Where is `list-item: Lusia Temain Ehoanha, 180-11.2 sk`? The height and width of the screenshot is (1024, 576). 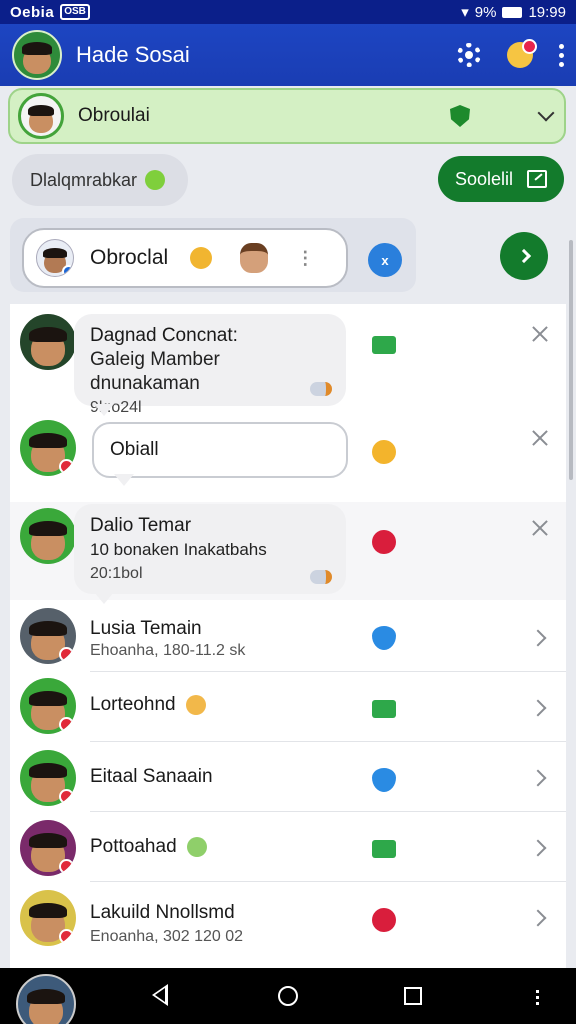
list-item: Lusia Temain Ehoanha, 180-11.2 sk is located at coordinates (288, 637).